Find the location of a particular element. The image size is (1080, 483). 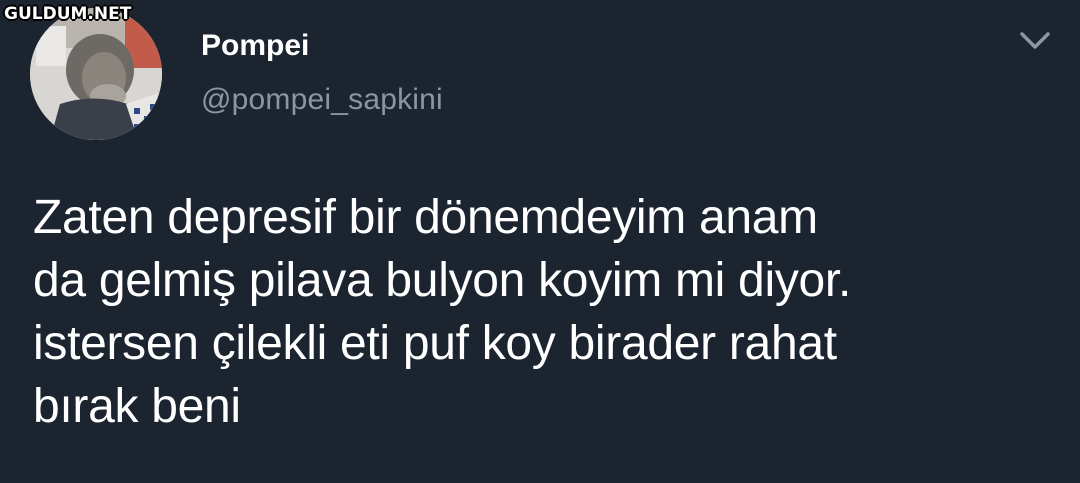

user-display-name: Pompei is located at coordinates (255, 46).